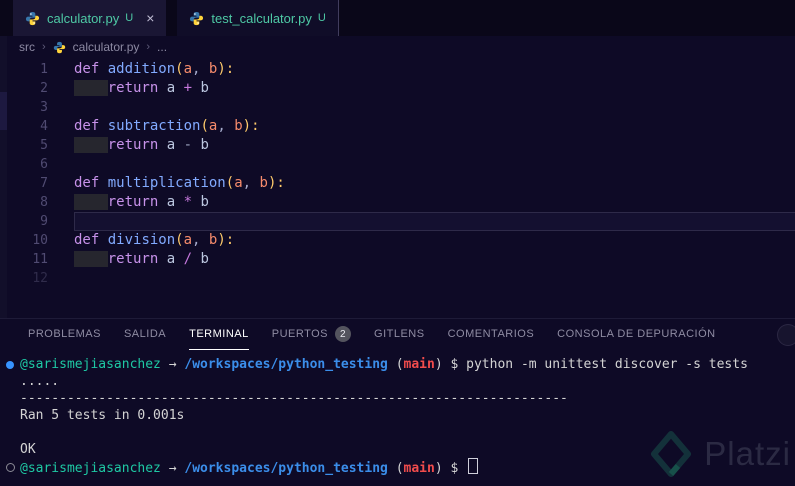 This screenshot has height=486, width=795. What do you see at coordinates (3, 177) in the screenshot?
I see `left-edge-strip` at bounding box center [3, 177].